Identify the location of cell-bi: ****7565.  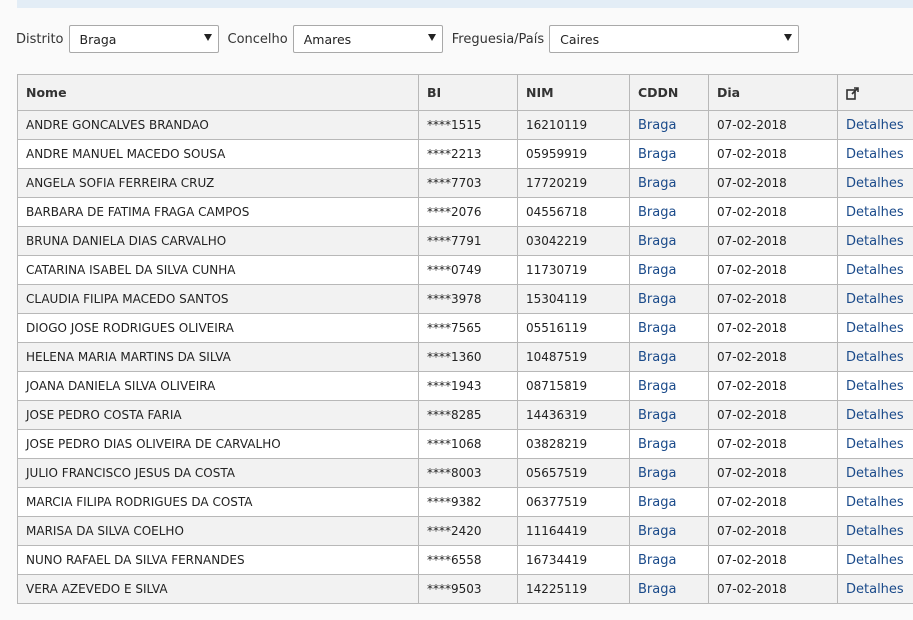
(468, 328).